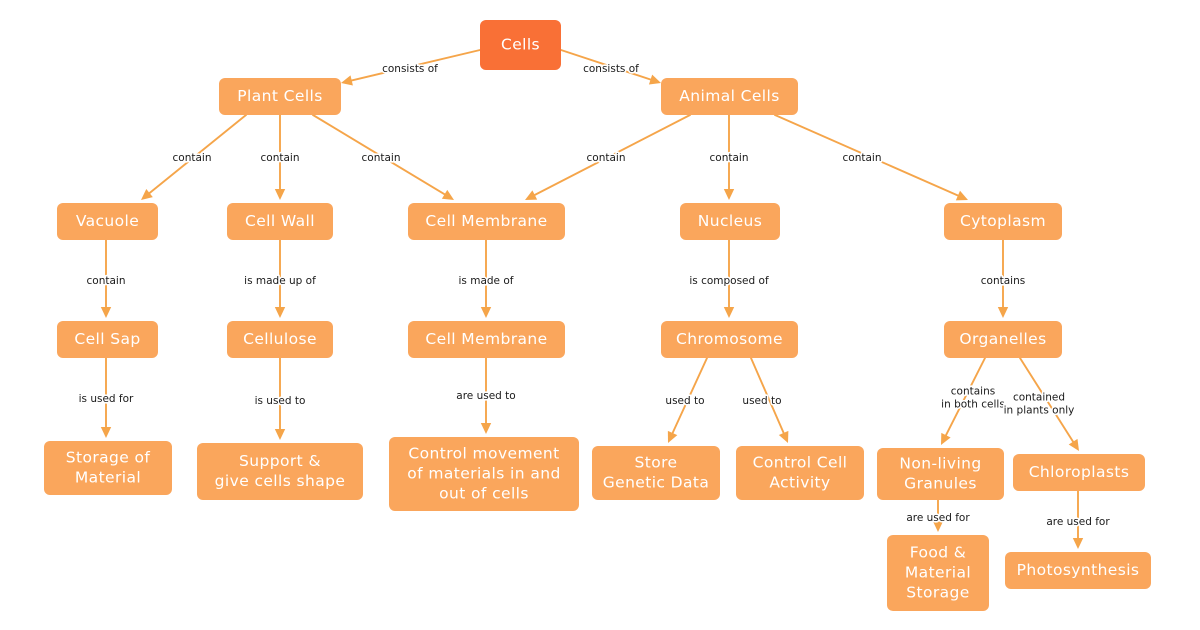  I want to click on edge-chromosome-to-control_activity, so click(769, 400).